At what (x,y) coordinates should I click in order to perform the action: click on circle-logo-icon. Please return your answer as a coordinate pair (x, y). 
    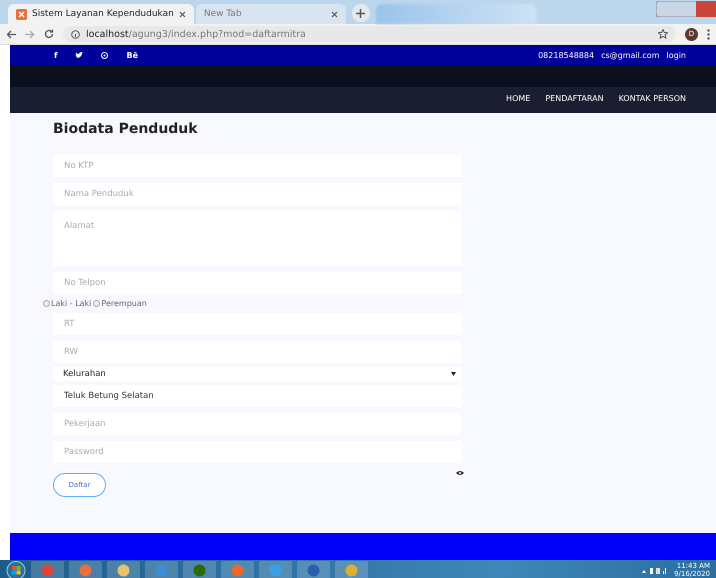
    Looking at the image, I should click on (104, 55).